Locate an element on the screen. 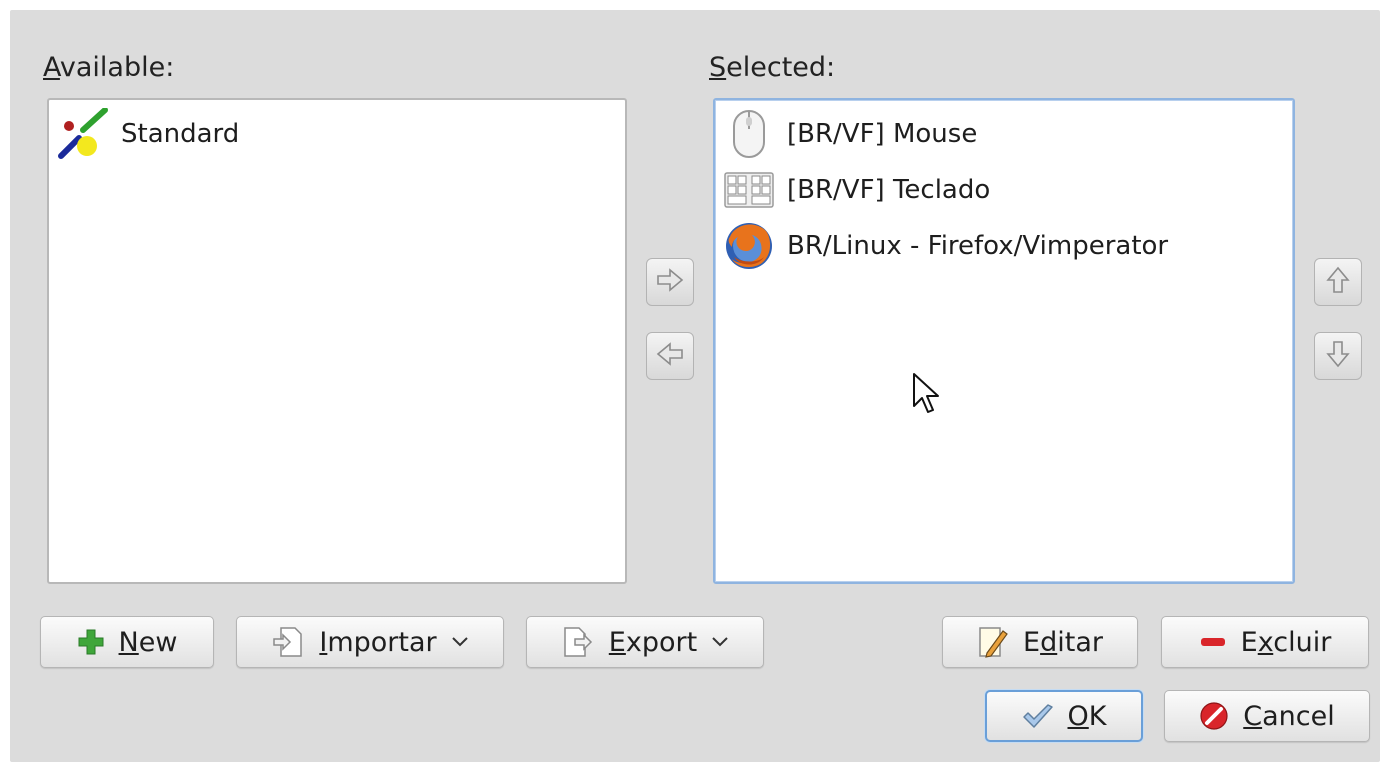  add-to-selected-button is located at coordinates (670, 282).